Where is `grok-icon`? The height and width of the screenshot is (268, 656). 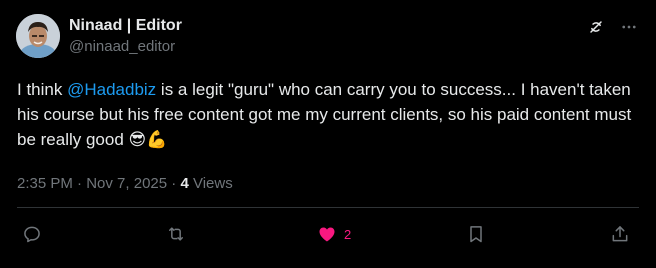 grok-icon is located at coordinates (596, 27).